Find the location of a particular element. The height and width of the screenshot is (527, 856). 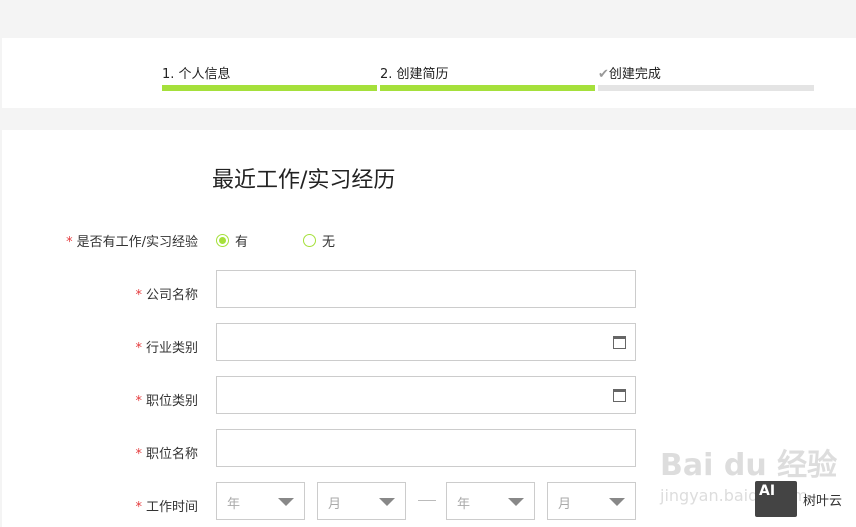

radio-yes-label: 有 is located at coordinates (242, 242).